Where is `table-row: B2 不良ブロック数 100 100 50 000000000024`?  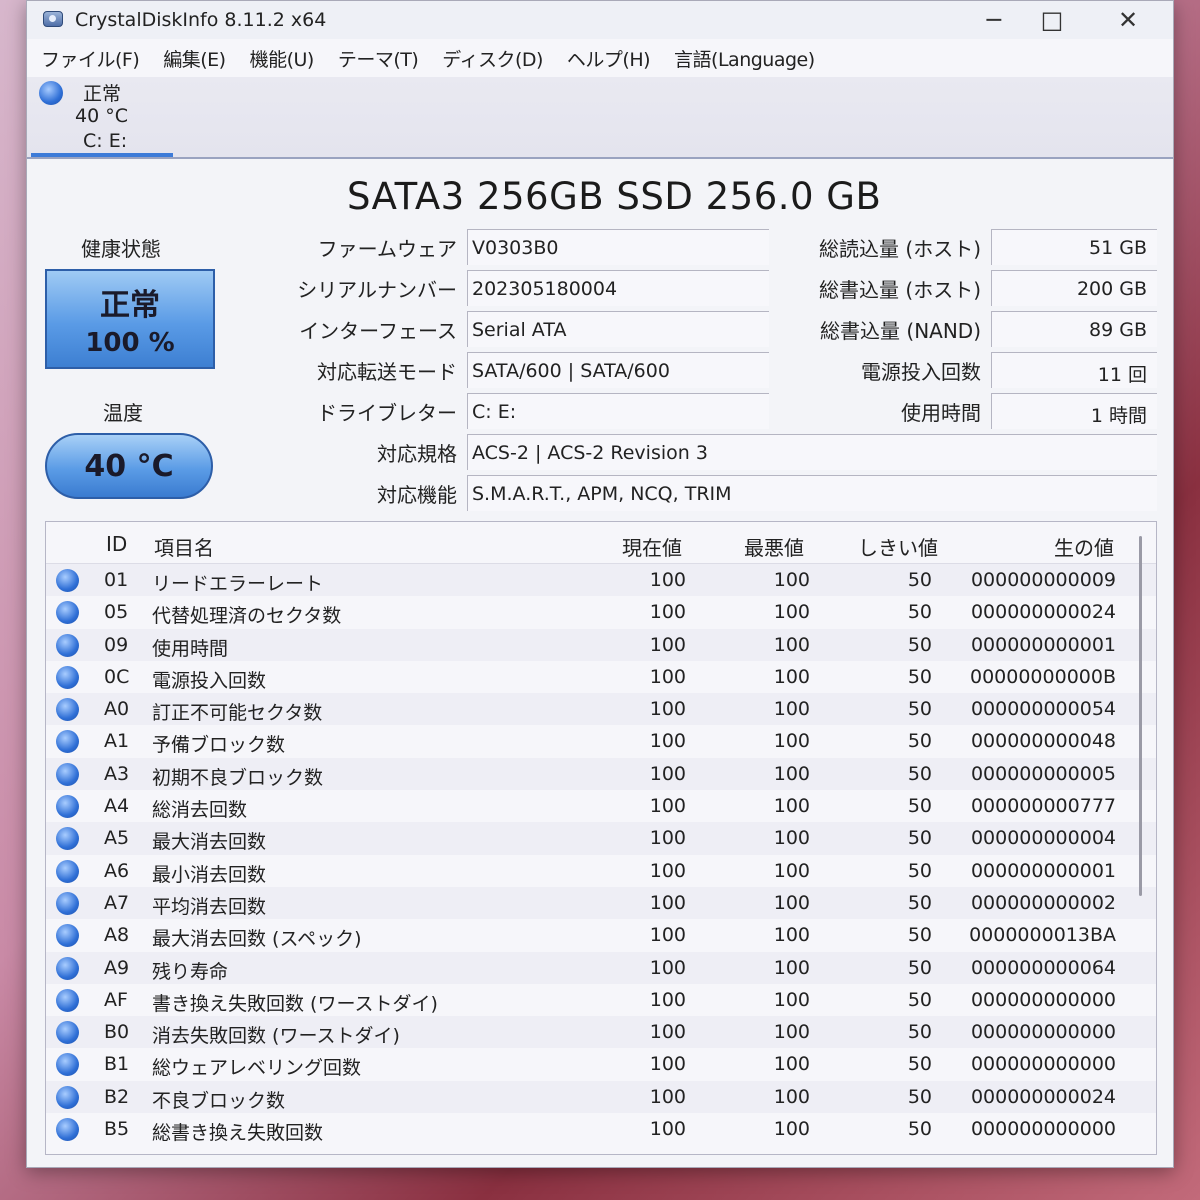
table-row: B2 不良ブロック数 100 100 50 000000000024 is located at coordinates (601, 1097).